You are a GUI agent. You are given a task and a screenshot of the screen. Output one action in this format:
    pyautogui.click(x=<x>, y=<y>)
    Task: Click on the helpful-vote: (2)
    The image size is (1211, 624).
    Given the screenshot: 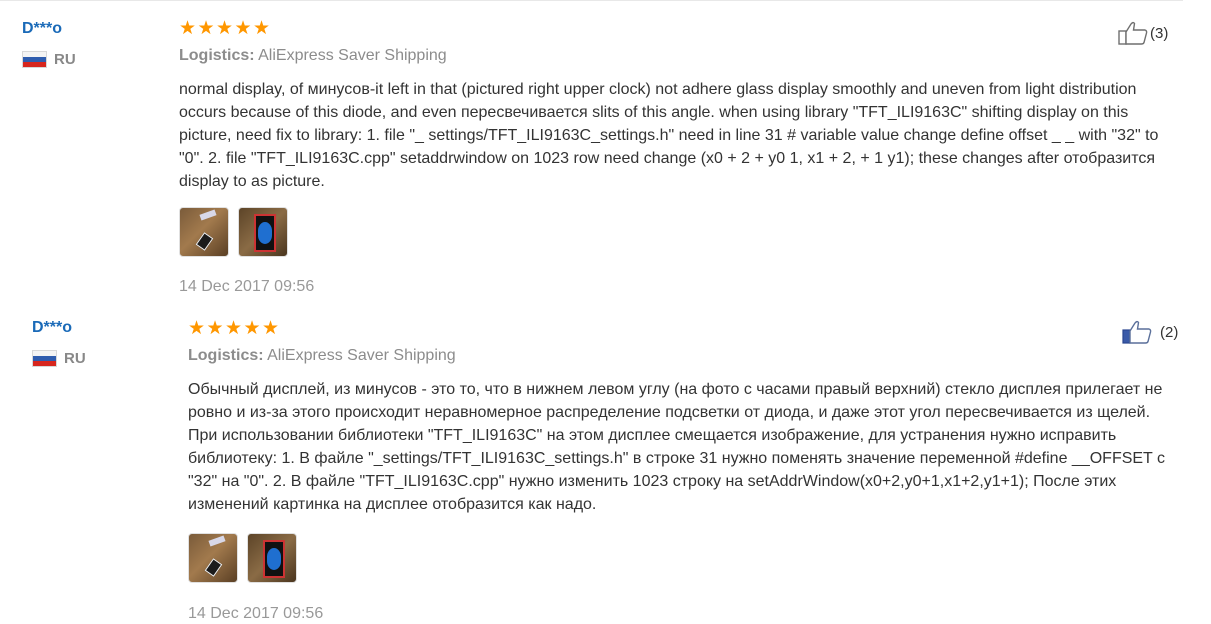 What is the action you would take?
    pyautogui.click(x=1150, y=332)
    